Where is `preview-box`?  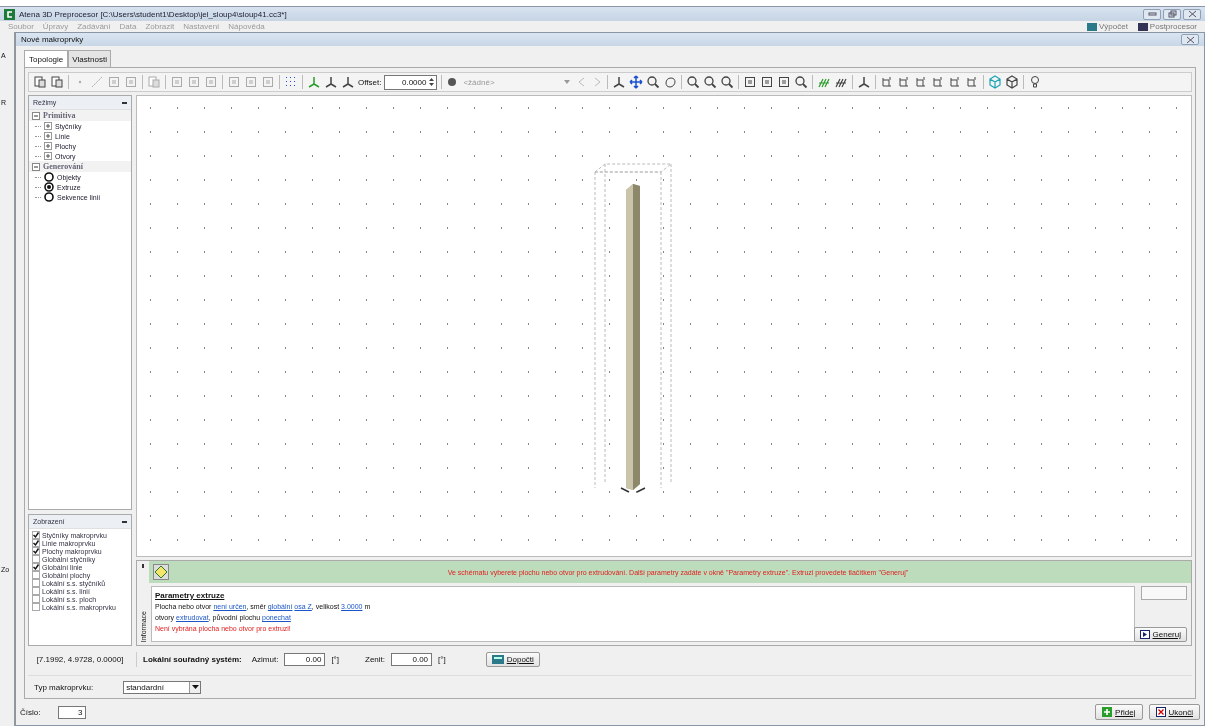
preview-box is located at coordinates (1164, 593).